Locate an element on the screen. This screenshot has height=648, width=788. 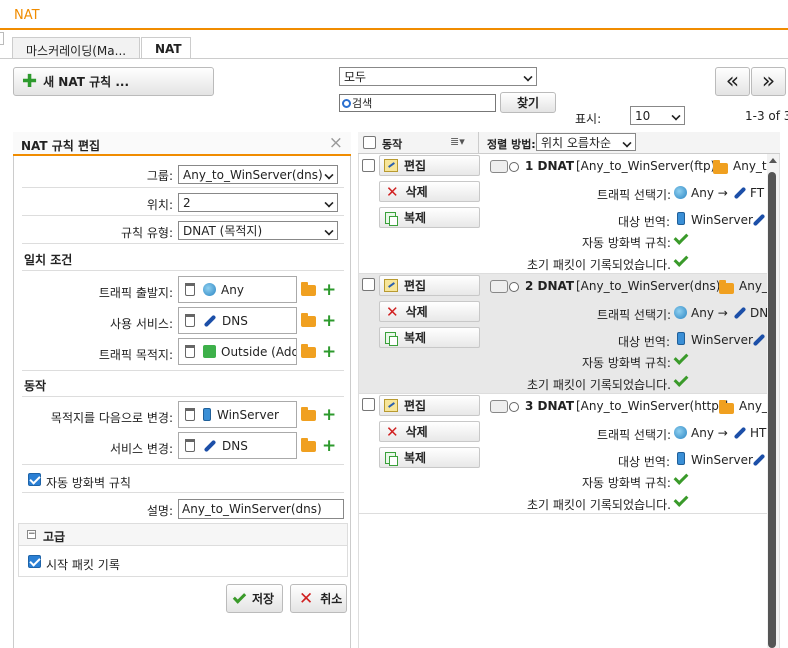
action-section-title: 동작 is located at coordinates (35, 386).